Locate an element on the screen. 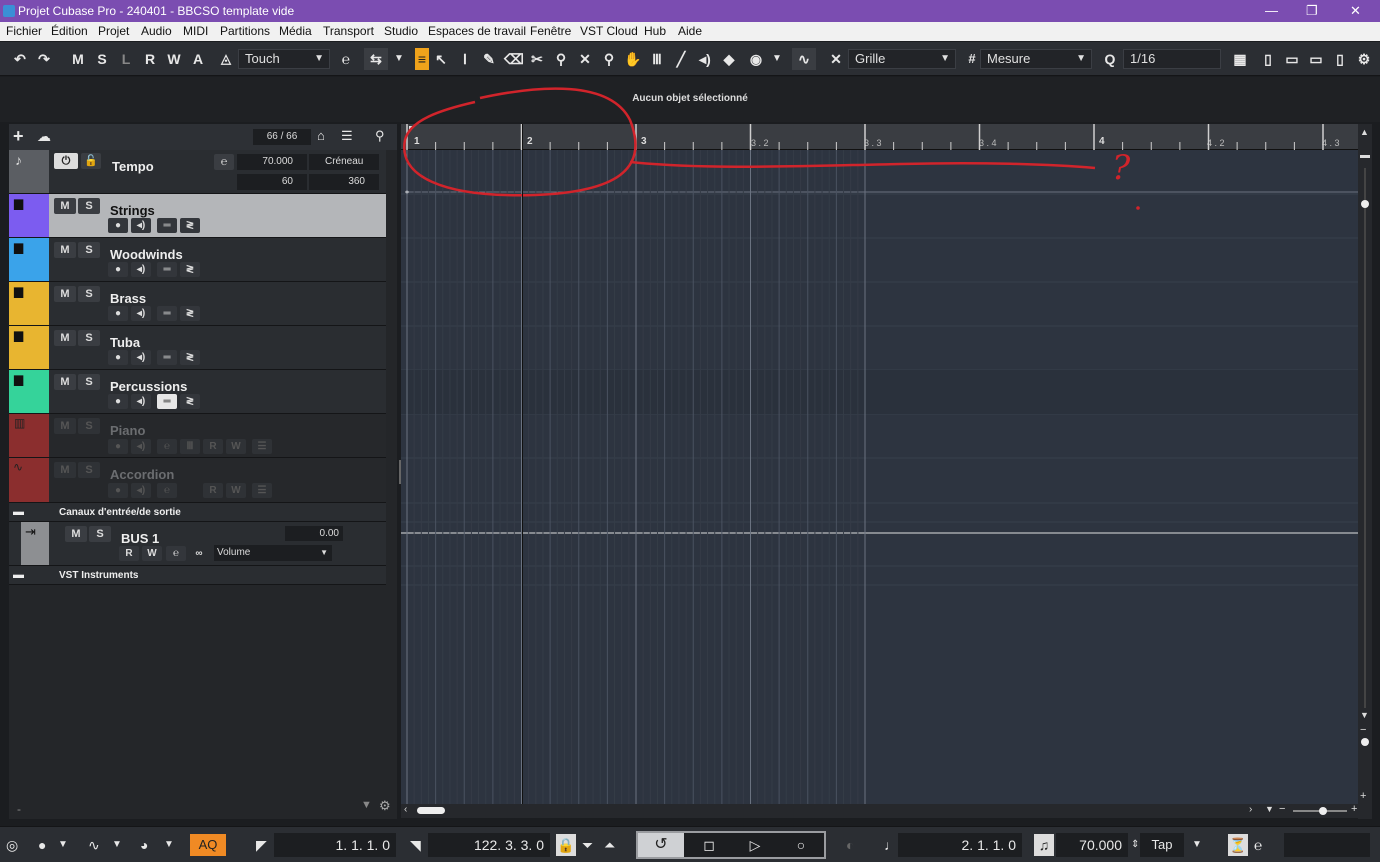  cloud-icon: ☁ is located at coordinates (44, 136).